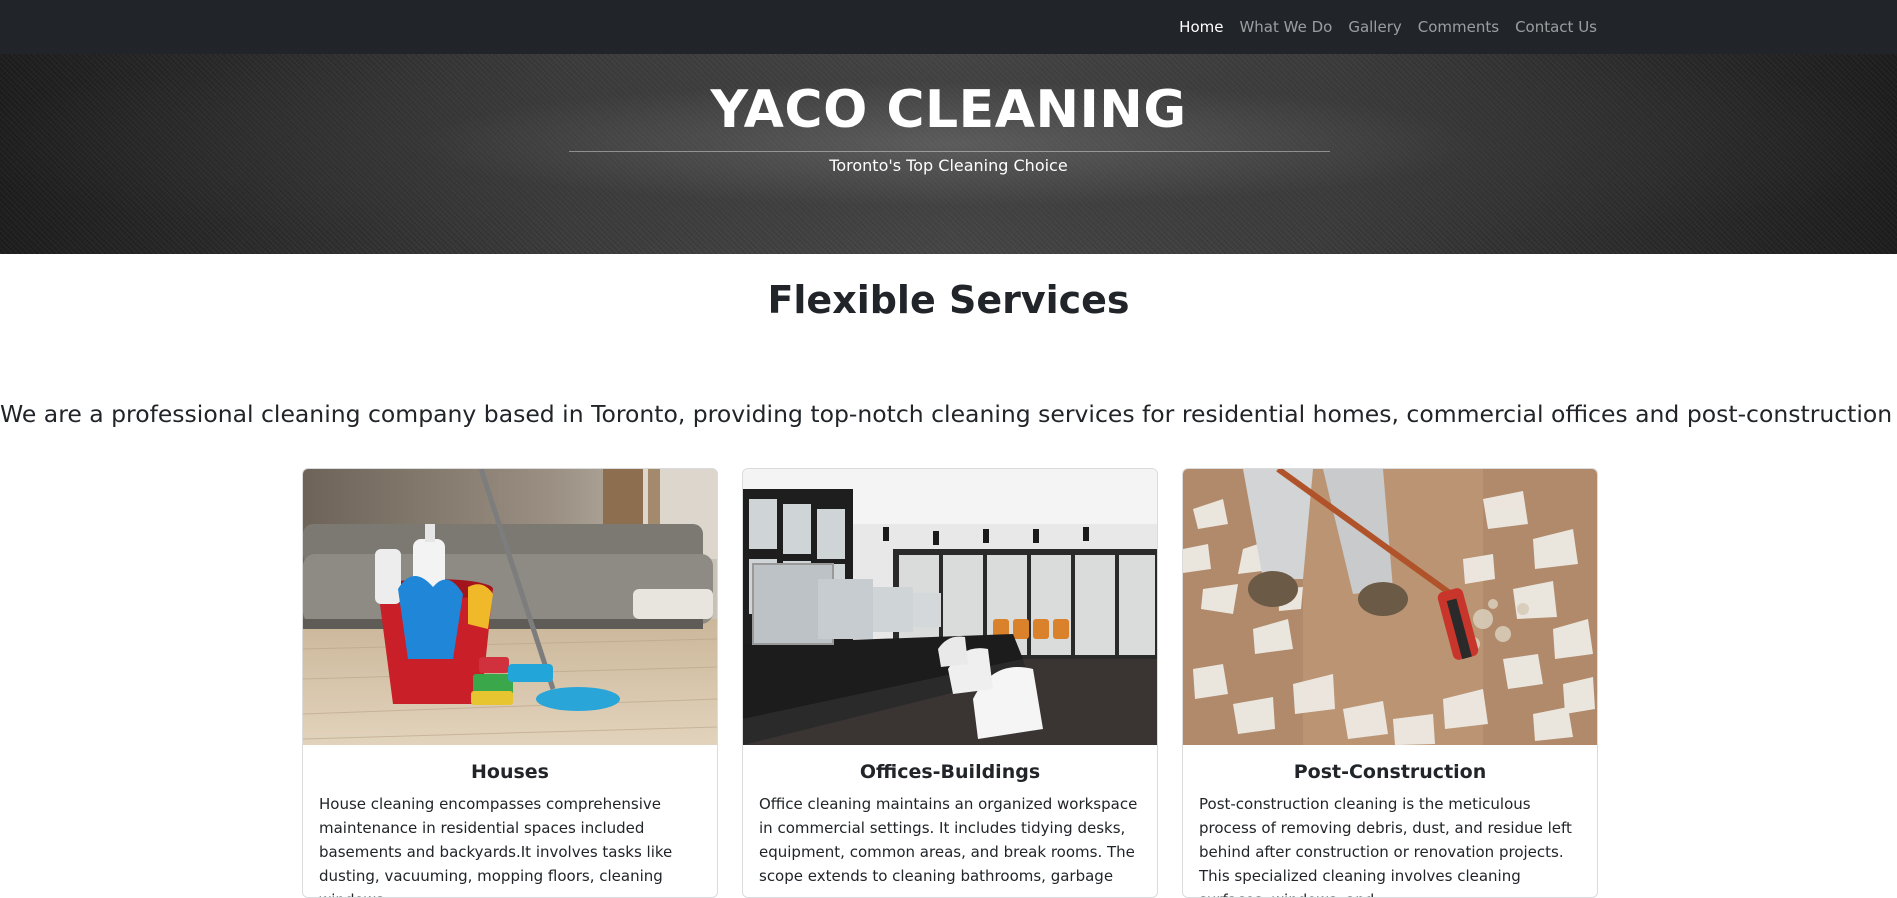 The image size is (1897, 898). Describe the element at coordinates (1390, 772) in the screenshot. I see `post-construction-card-title: Post-Construction` at that location.